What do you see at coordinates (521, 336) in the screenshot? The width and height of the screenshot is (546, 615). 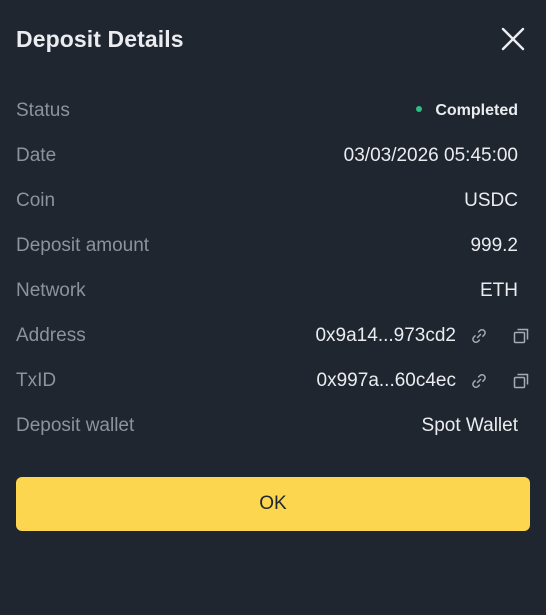 I see `address-copy-icon` at bounding box center [521, 336].